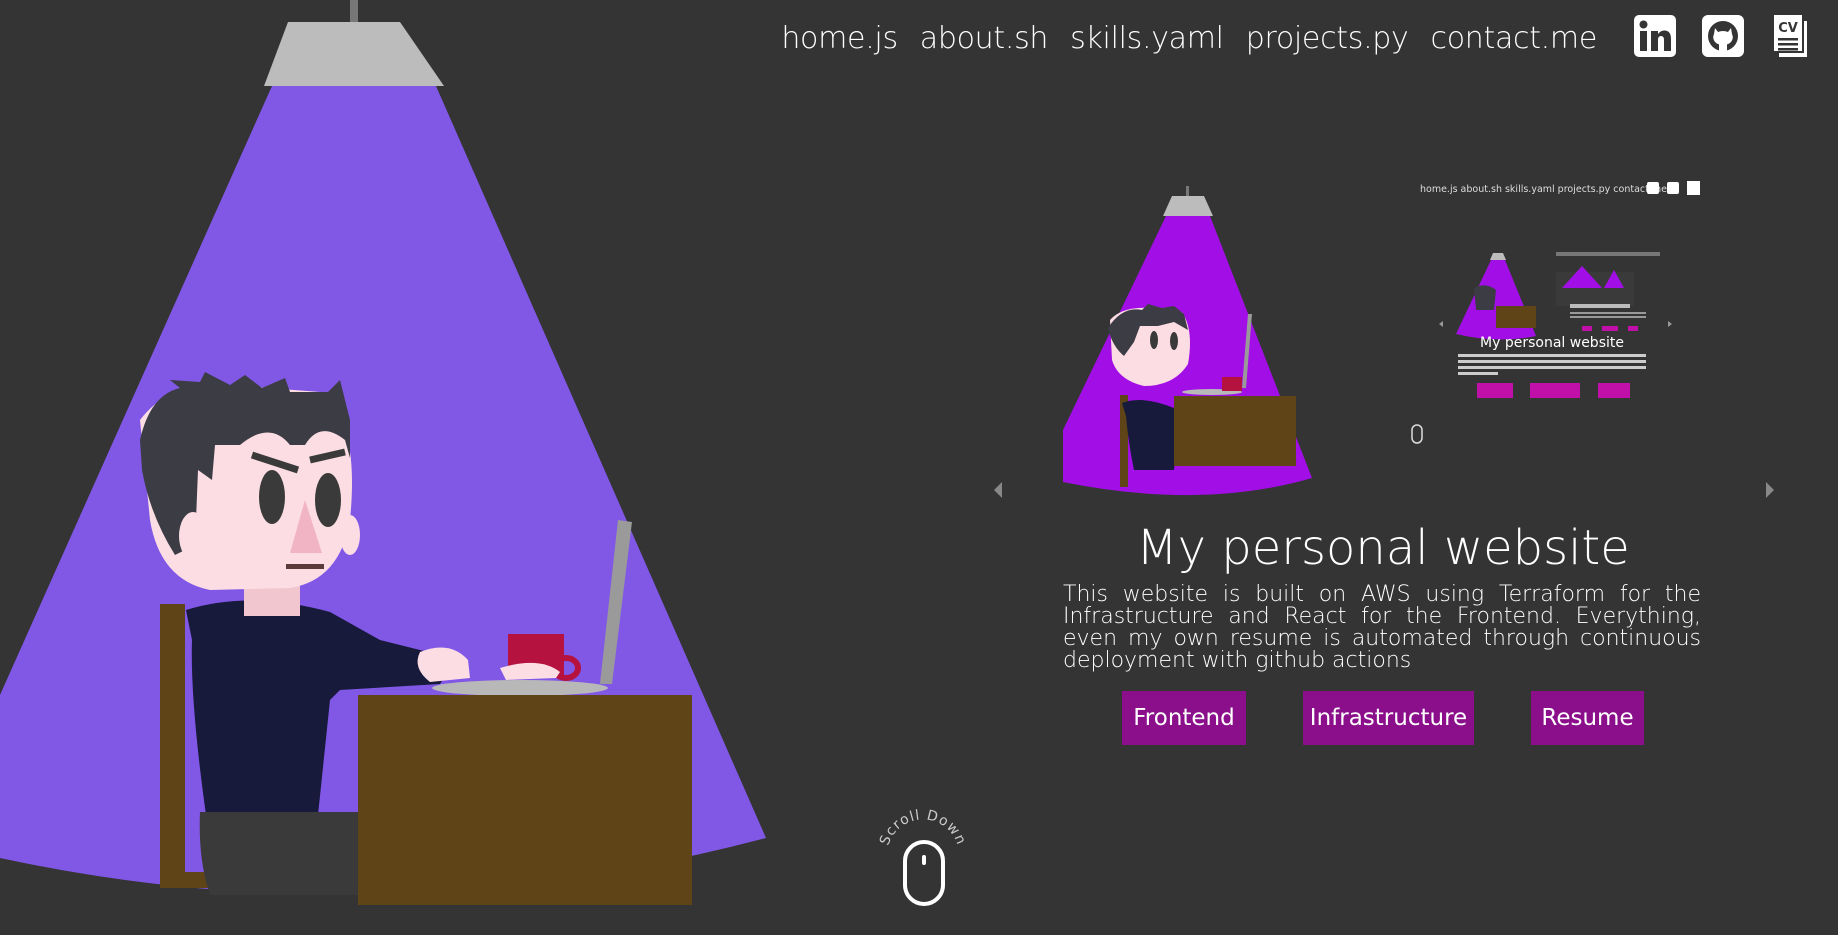 The height and width of the screenshot is (935, 1838). I want to click on social-icons: CV, so click(1718, 38).